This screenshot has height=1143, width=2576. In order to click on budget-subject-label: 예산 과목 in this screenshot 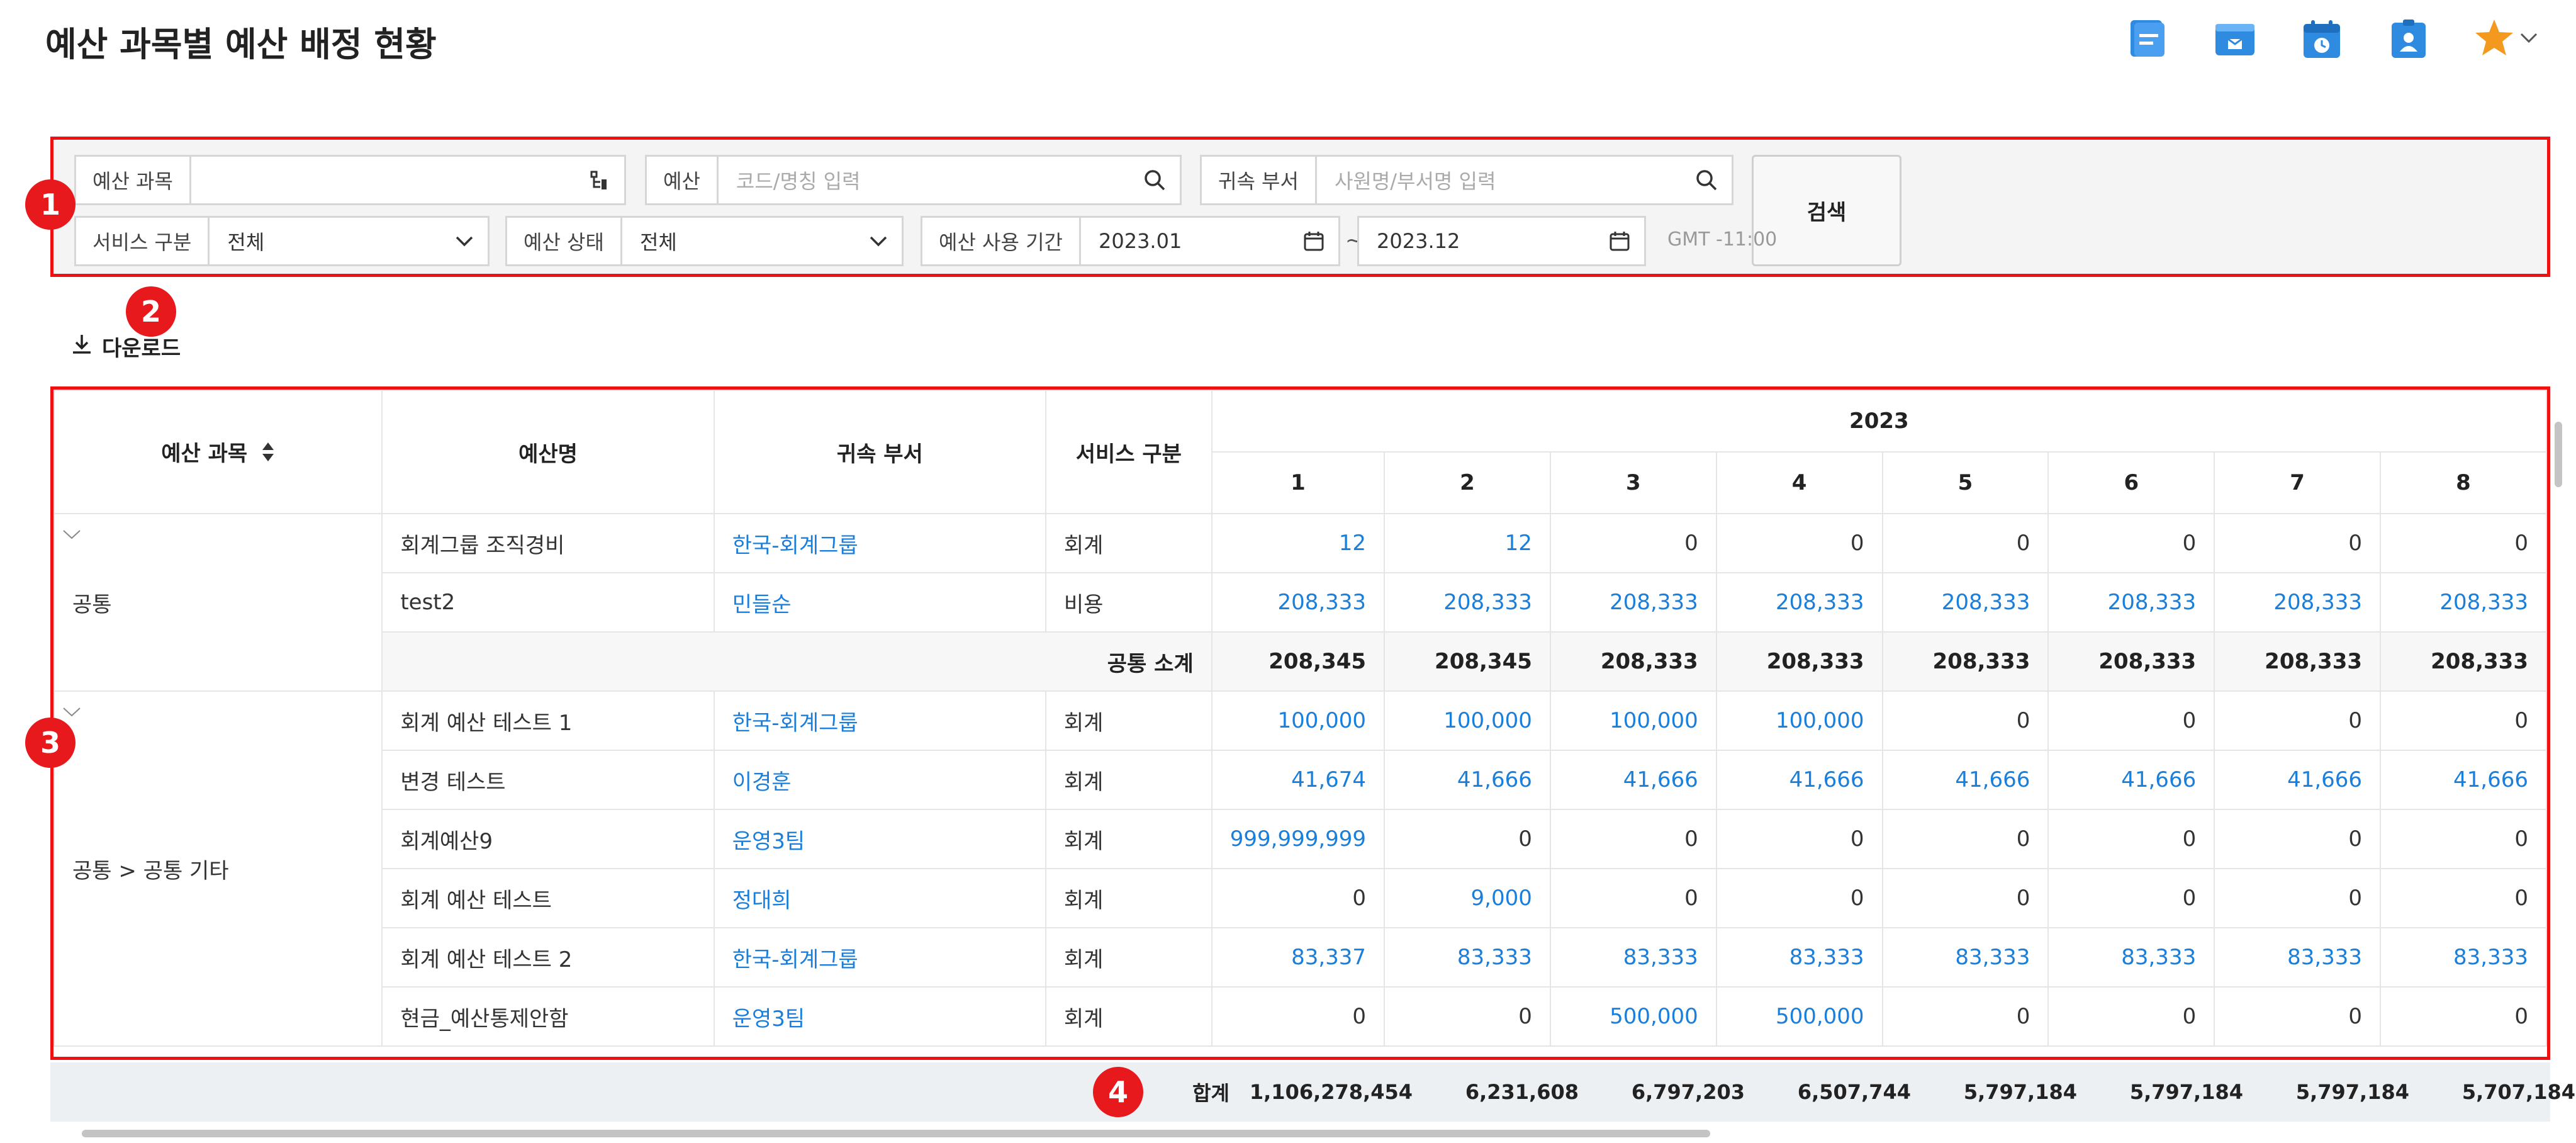, I will do `click(133, 180)`.